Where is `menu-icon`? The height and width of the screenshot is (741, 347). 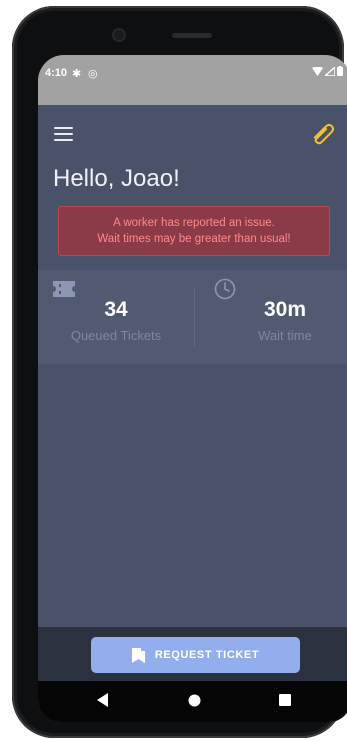 menu-icon is located at coordinates (63, 134).